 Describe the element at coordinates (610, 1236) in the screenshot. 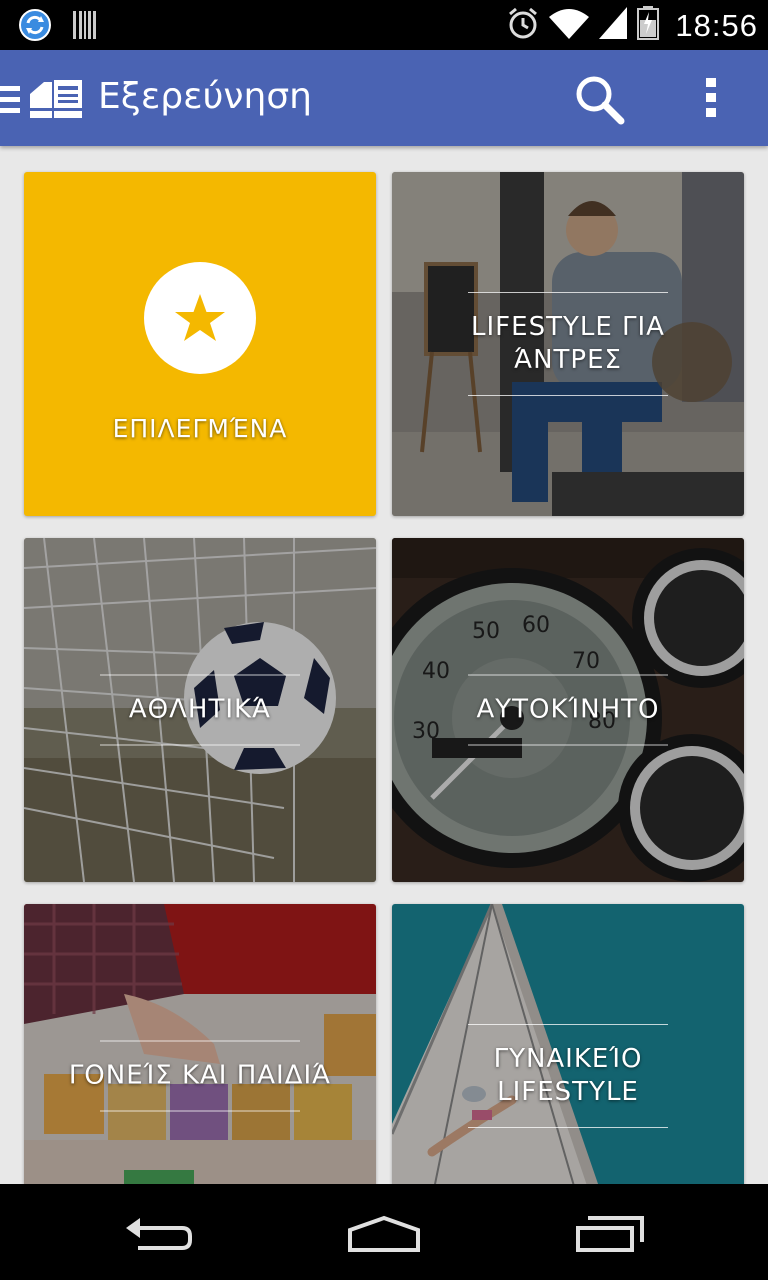

I see `recents-icon` at that location.